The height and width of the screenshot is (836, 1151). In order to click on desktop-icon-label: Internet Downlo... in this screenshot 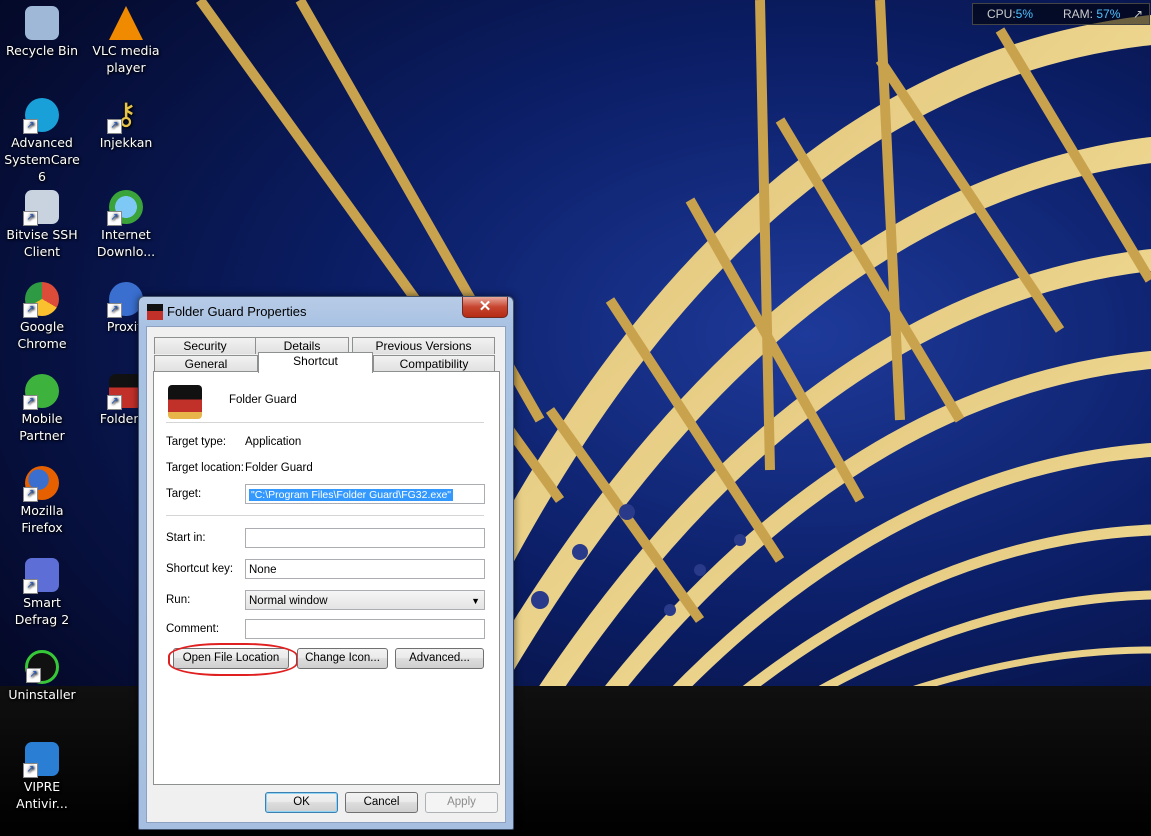, I will do `click(126, 243)`.